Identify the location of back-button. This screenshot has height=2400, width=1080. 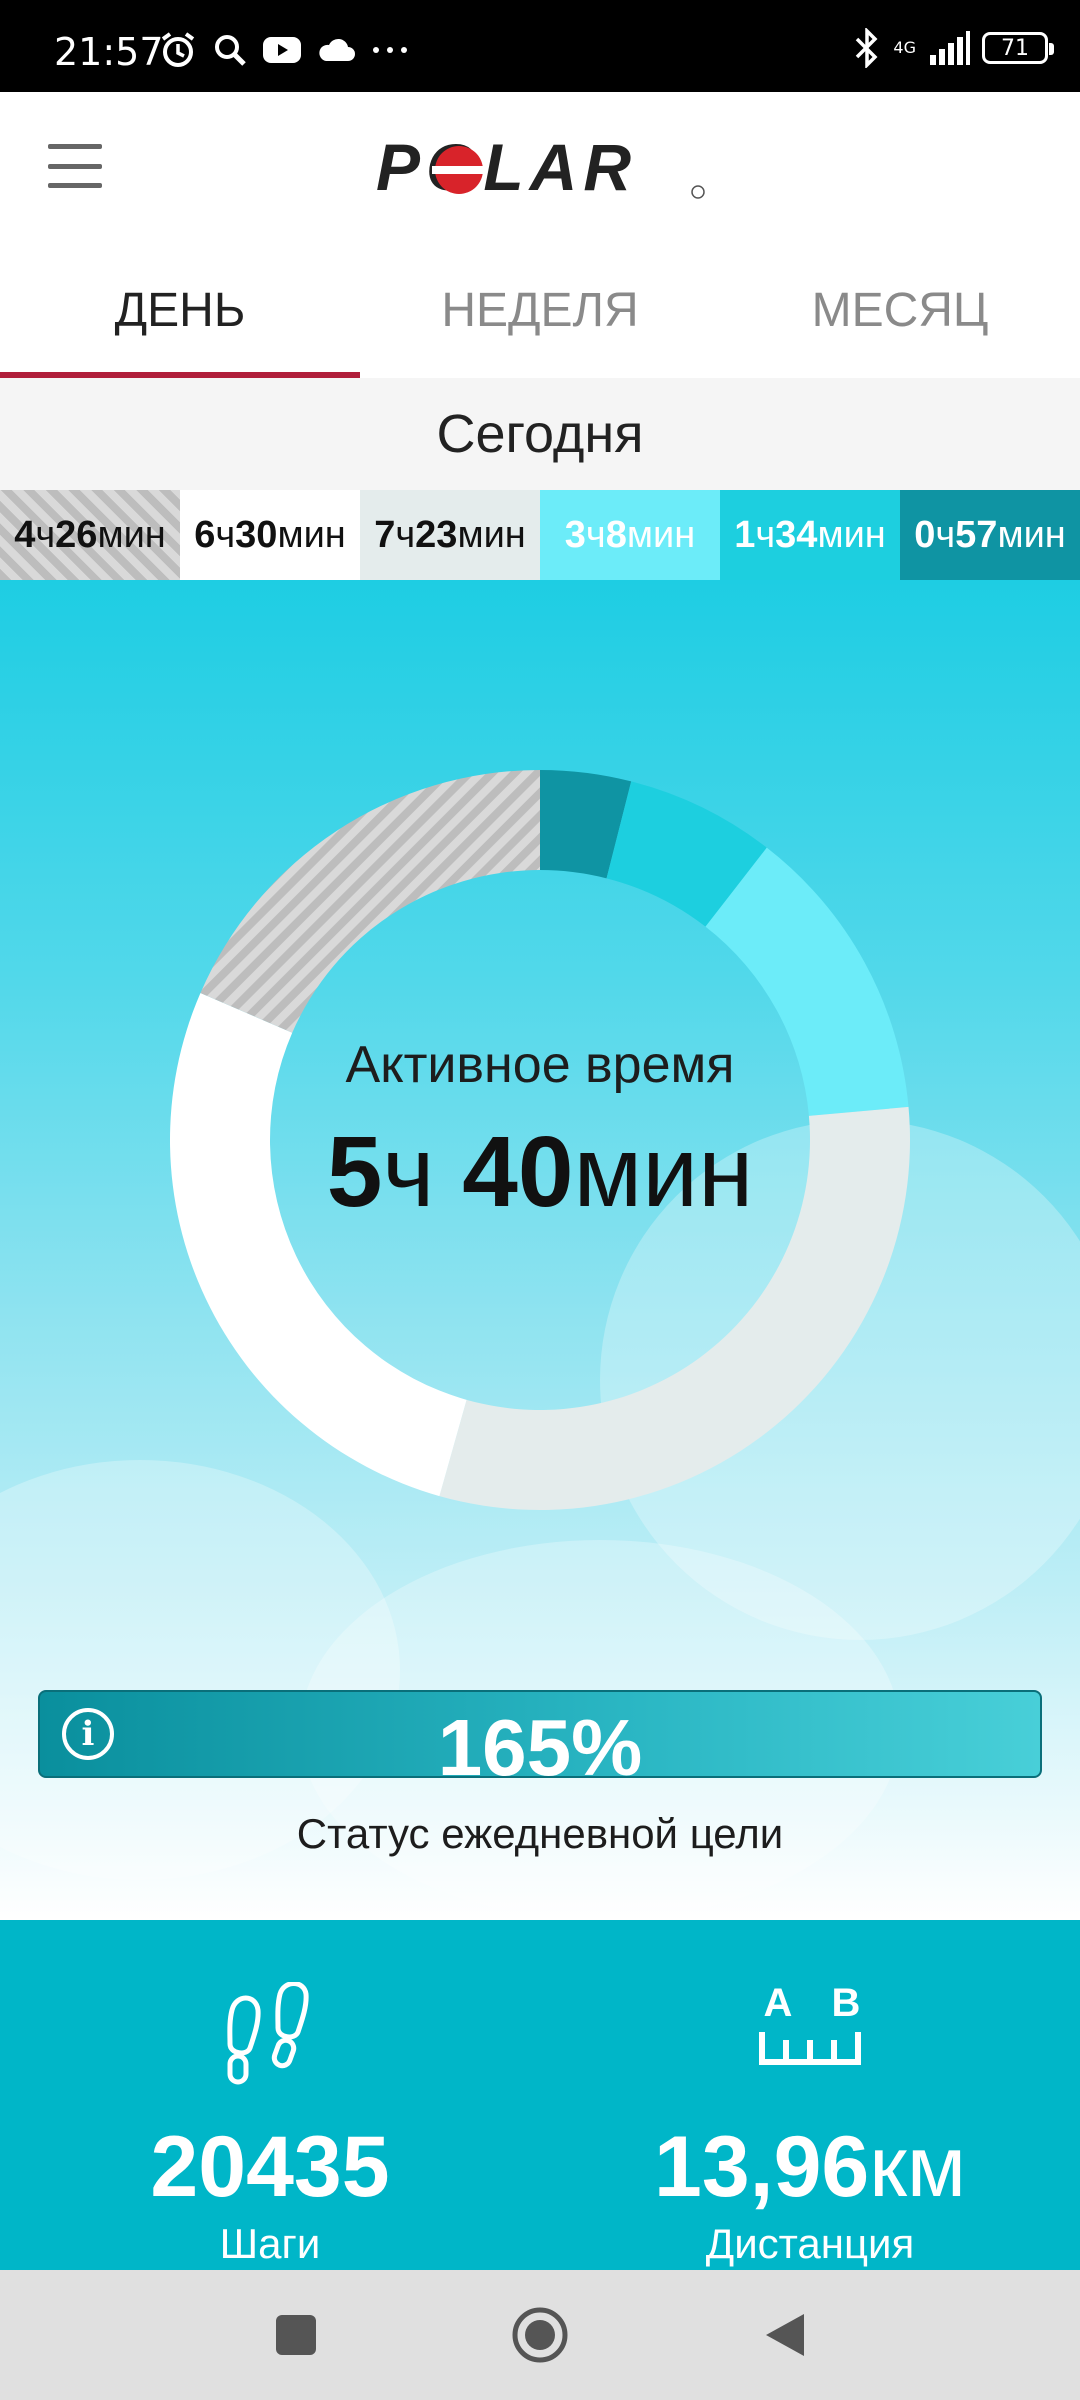
(784, 2335).